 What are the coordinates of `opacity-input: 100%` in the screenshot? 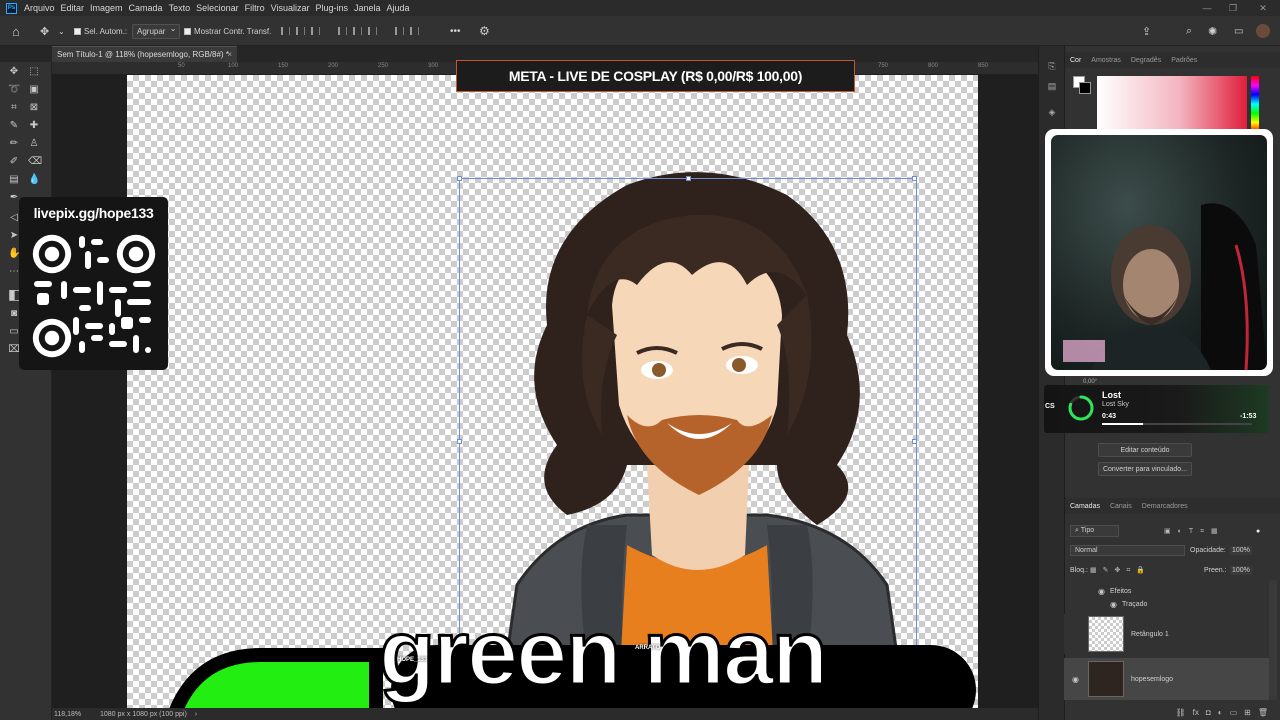 It's located at (1241, 550).